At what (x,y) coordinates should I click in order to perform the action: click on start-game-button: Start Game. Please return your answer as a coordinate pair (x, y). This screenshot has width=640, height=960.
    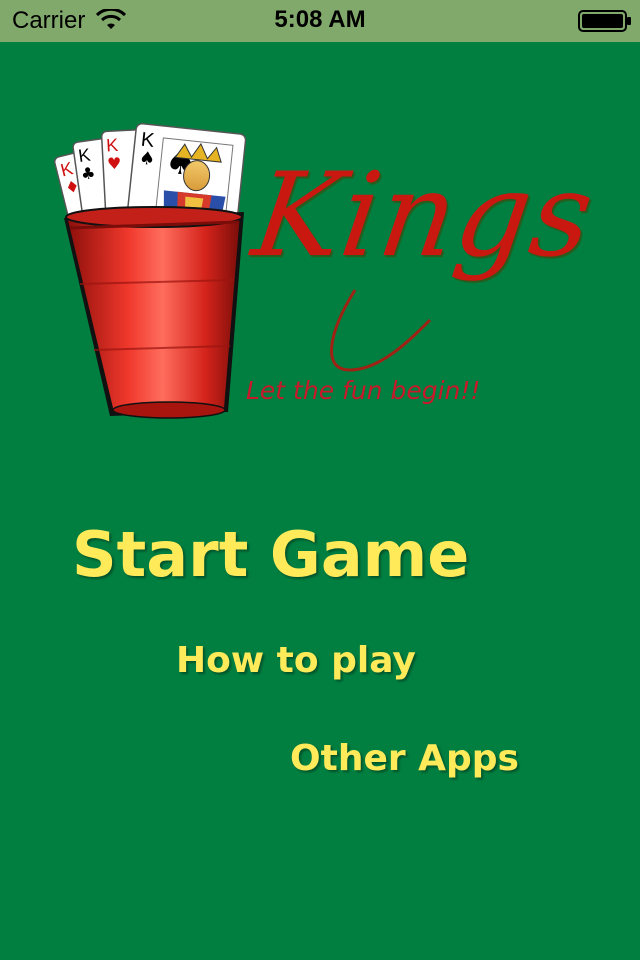
    Looking at the image, I should click on (270, 554).